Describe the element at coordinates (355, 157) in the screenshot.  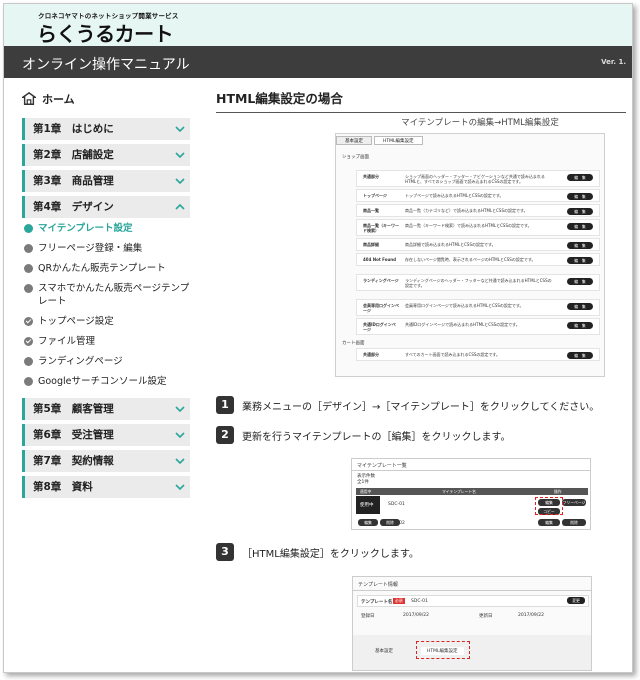
I see `group-shop: ショップ画面` at that location.